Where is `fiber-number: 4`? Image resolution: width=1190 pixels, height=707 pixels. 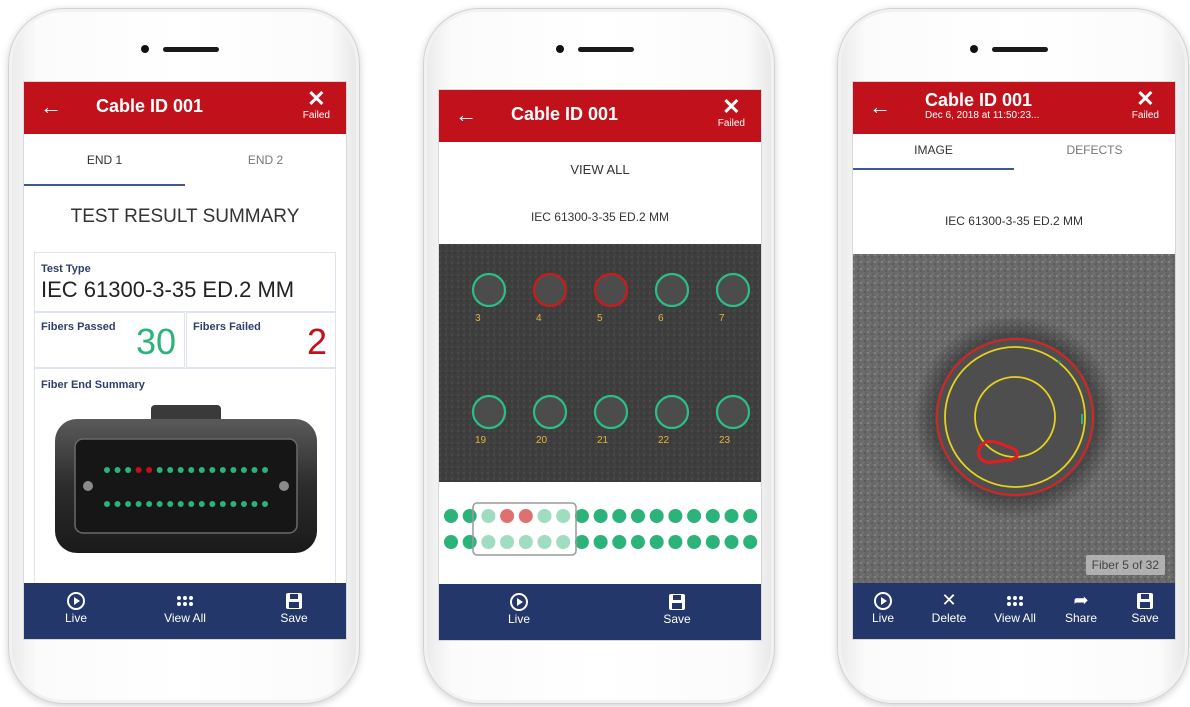
fiber-number: 4 is located at coordinates (539, 318).